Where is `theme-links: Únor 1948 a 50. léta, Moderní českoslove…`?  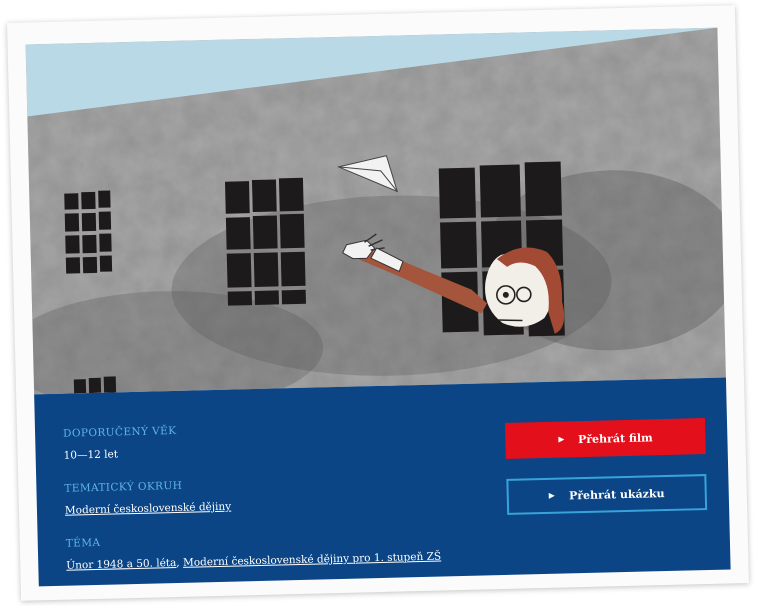
theme-links: Únor 1948 a 50. léta, Moderní českoslove… is located at coordinates (253, 561).